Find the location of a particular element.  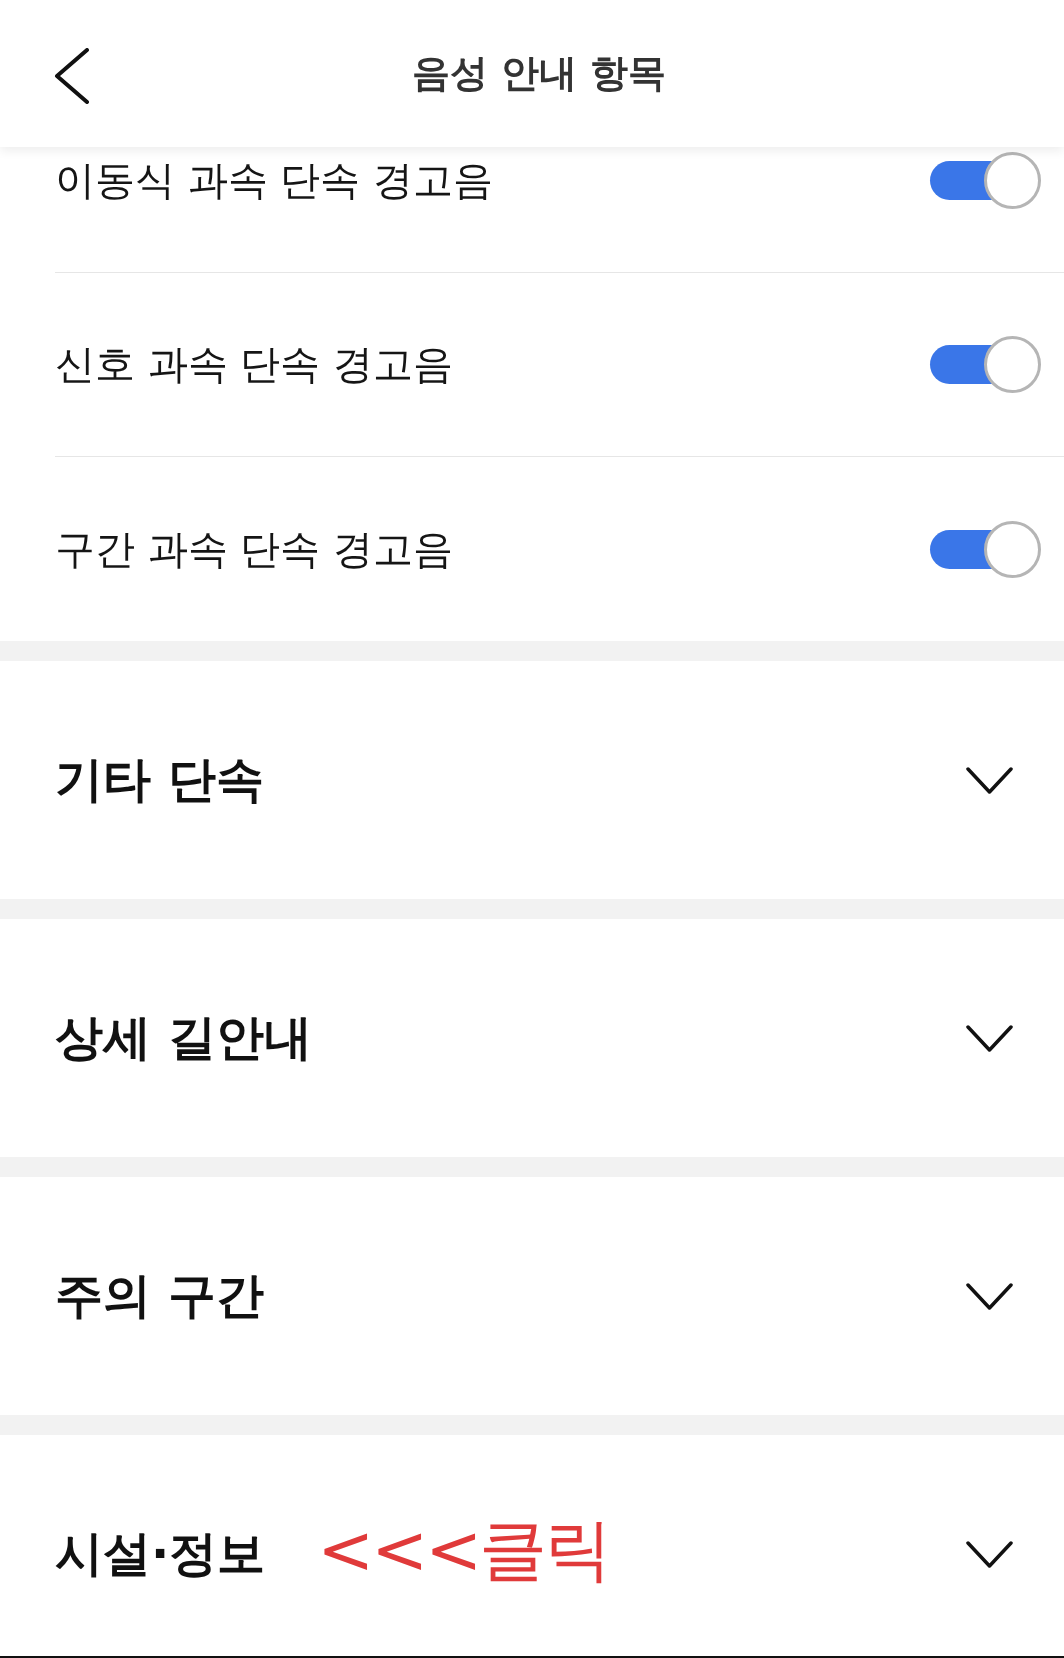

setting-label: 구간 과속 단속 경고음 is located at coordinates (254, 549).